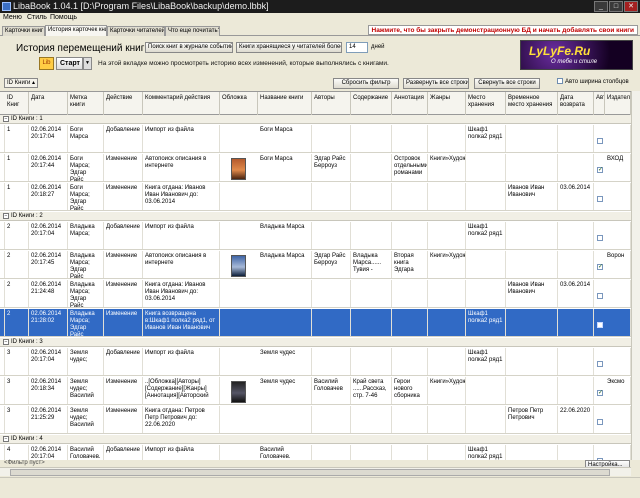 The height and width of the screenshot is (498, 640). I want to click on horizontal-scrollbar, so click(315, 471).